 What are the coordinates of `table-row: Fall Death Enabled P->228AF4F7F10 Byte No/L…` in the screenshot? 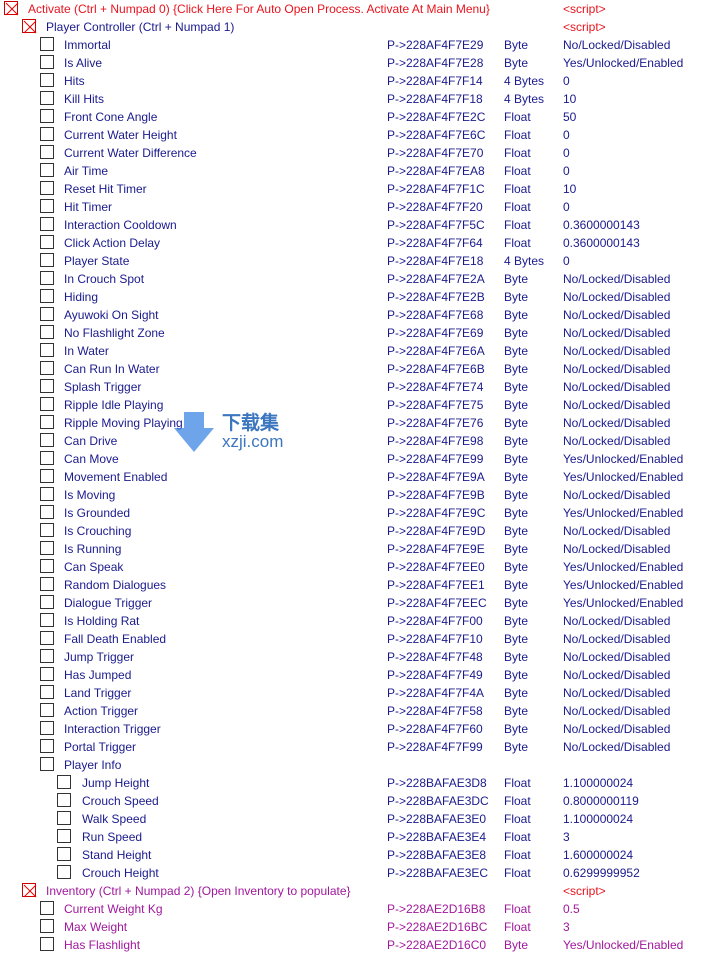 It's located at (352, 639).